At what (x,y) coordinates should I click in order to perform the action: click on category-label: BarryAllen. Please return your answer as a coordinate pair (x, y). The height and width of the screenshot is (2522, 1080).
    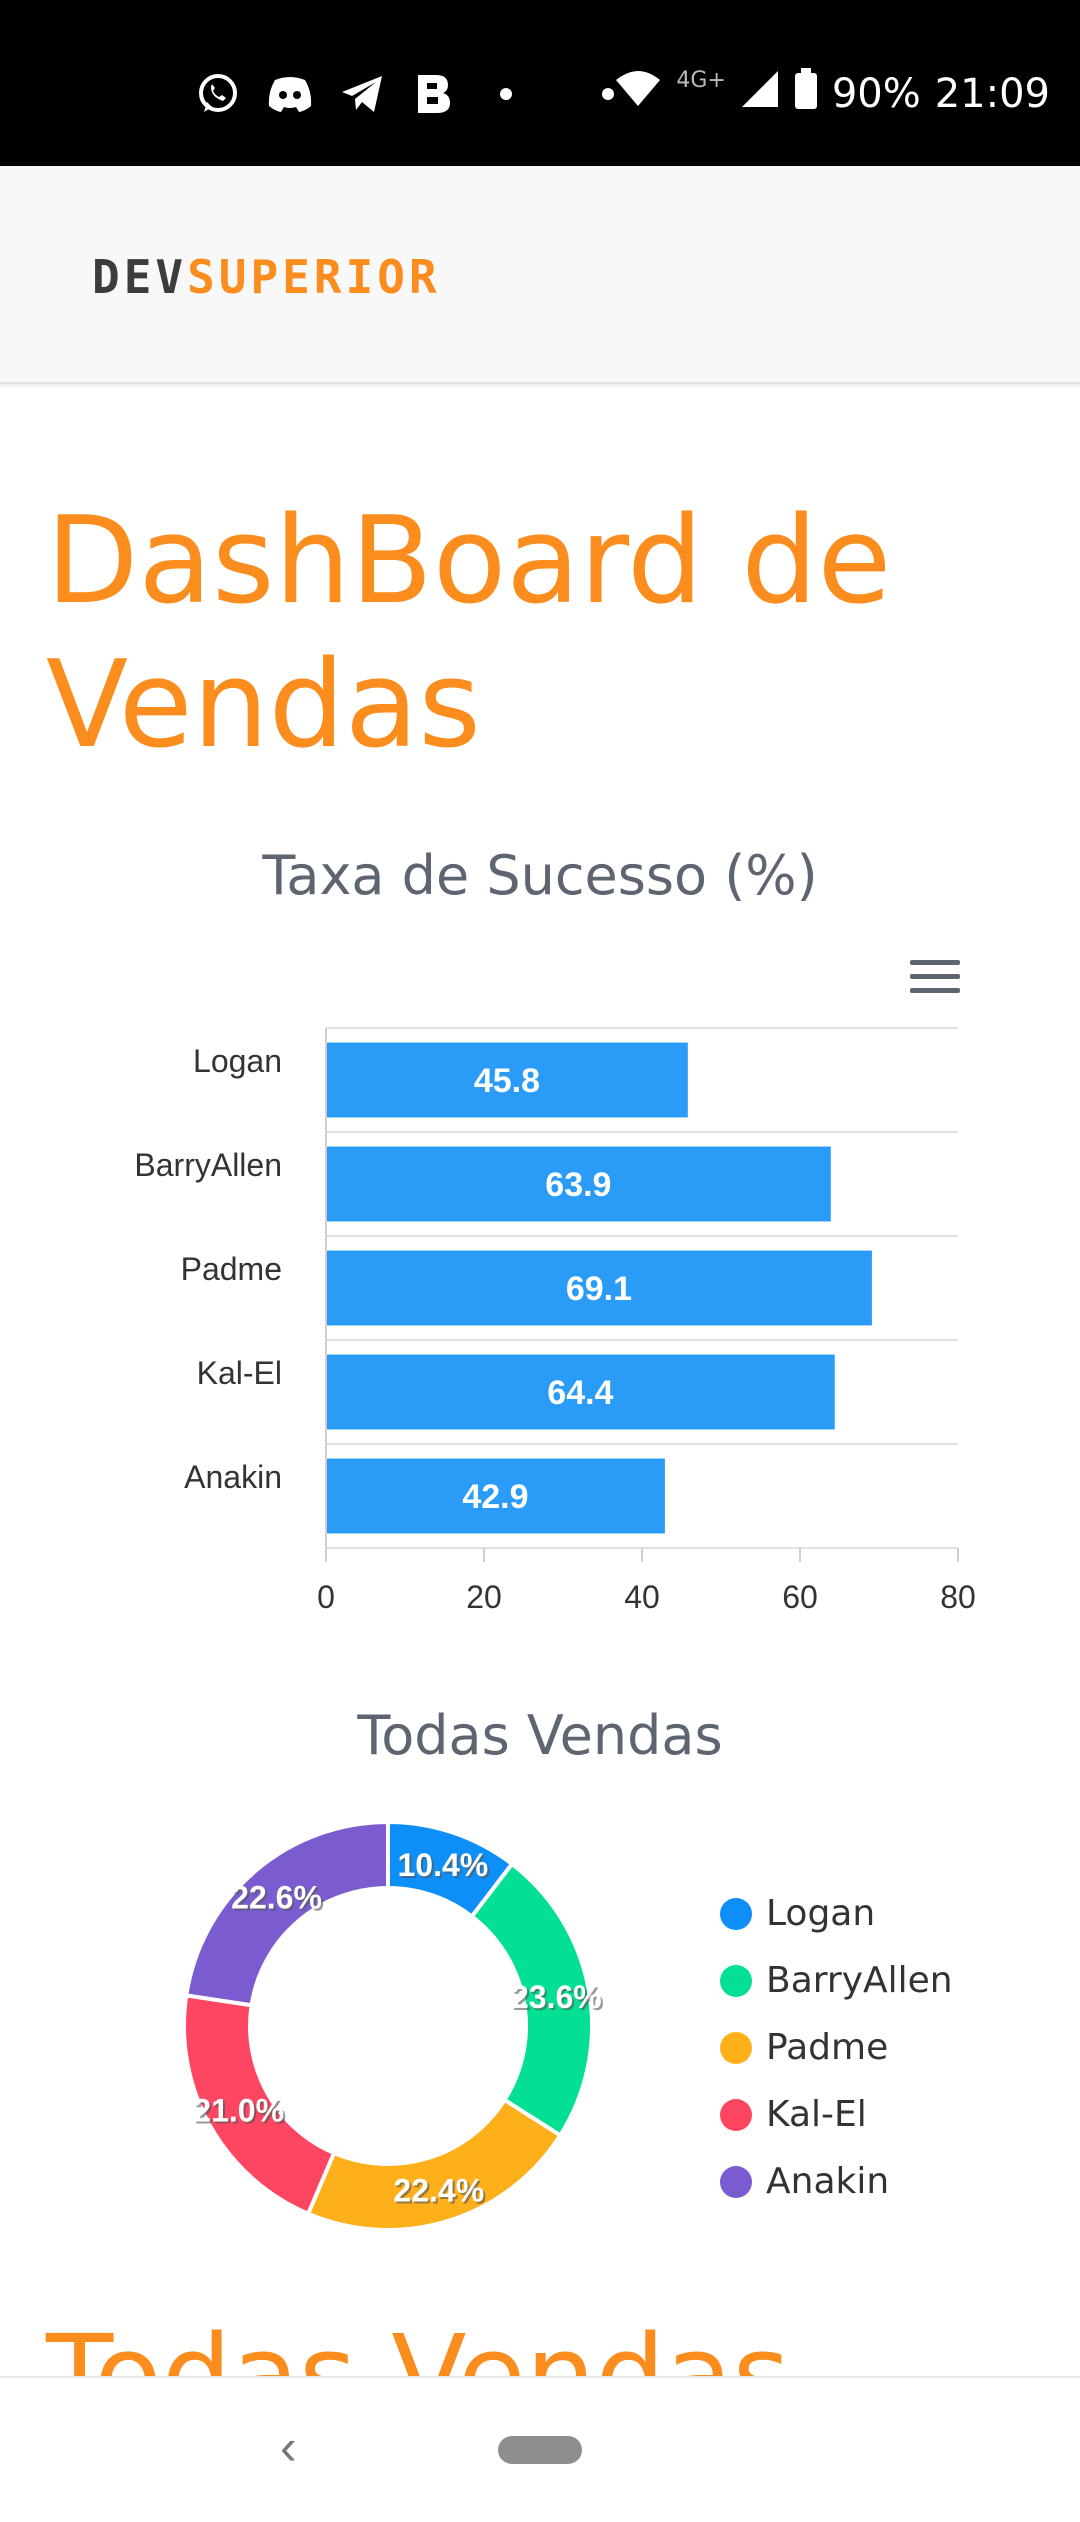
    Looking at the image, I should click on (208, 1165).